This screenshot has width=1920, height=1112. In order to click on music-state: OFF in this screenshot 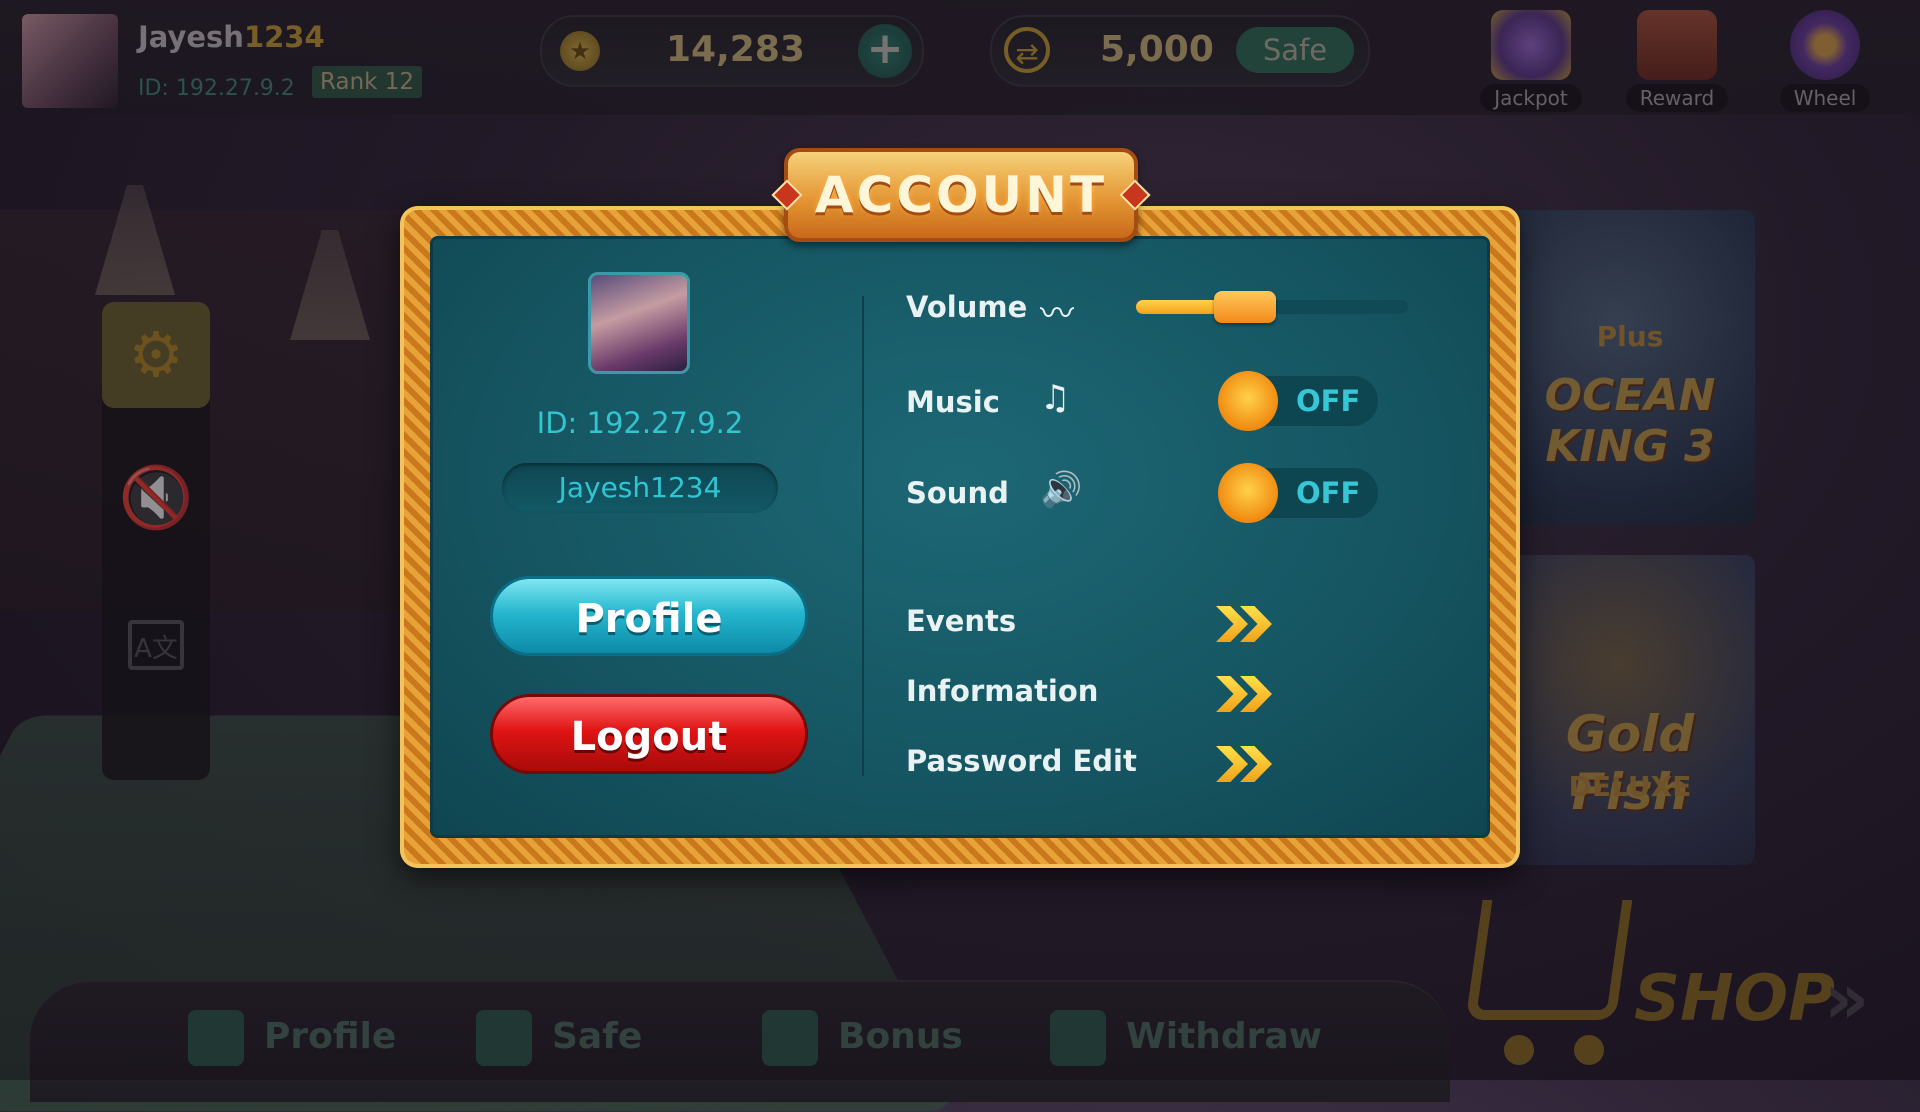, I will do `click(1328, 401)`.